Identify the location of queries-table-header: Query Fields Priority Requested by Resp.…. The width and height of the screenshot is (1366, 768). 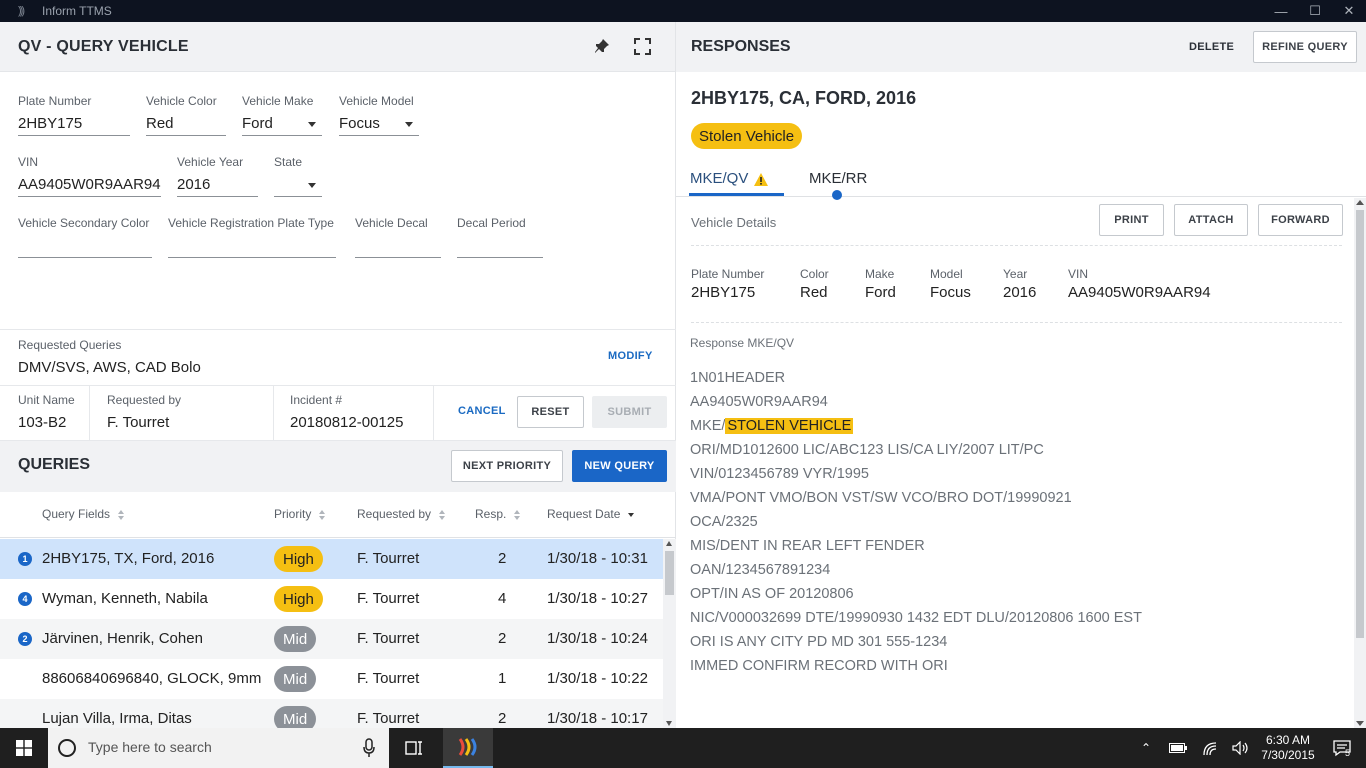
(338, 515).